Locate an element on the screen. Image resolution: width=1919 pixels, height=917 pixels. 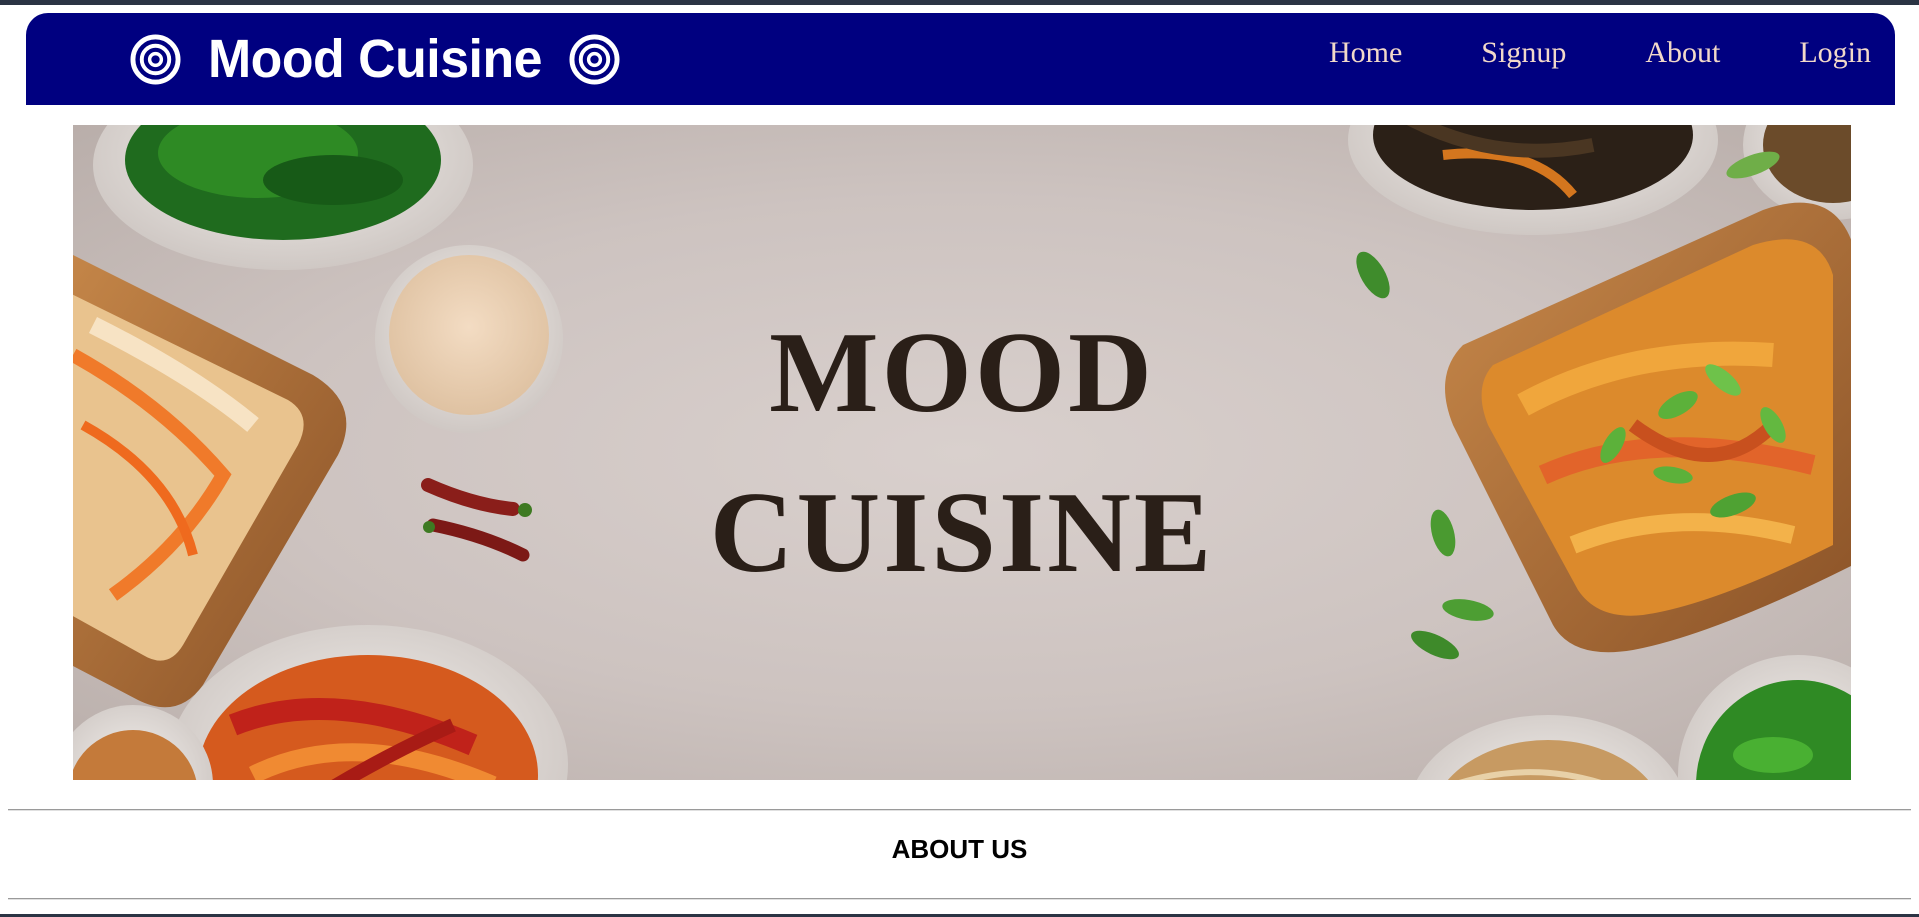
top-window-strip is located at coordinates (959, 2).